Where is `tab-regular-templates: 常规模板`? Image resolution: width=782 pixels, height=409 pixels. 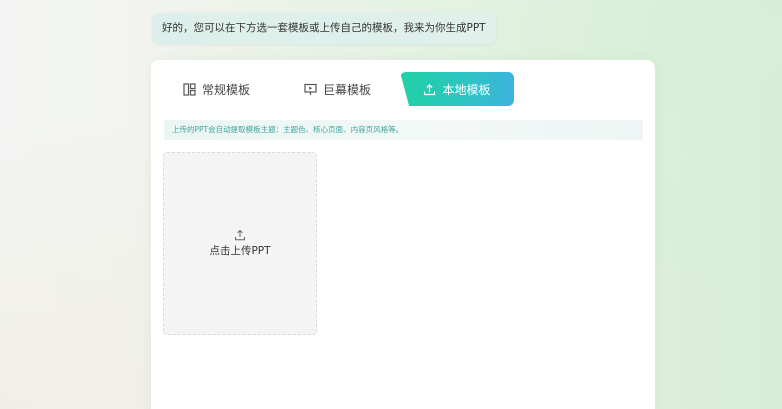
tab-regular-templates: 常规模板 is located at coordinates (216, 89).